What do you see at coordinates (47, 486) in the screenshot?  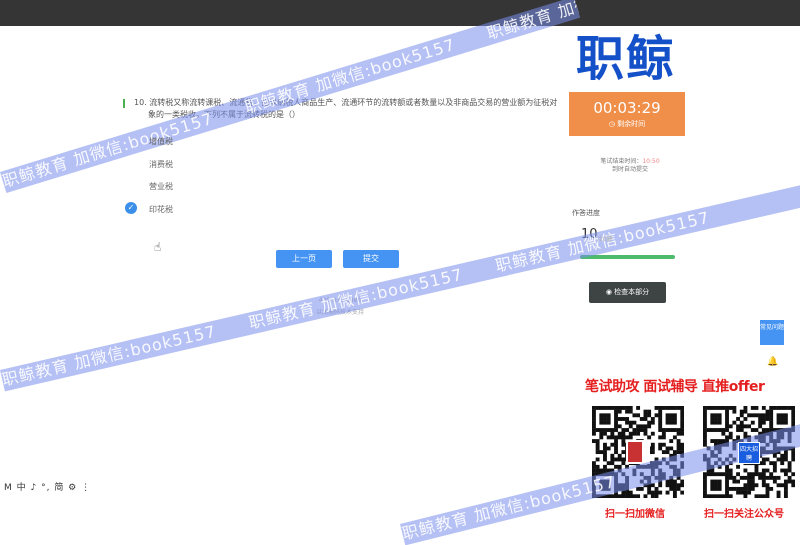 I see `ime-toolbar: M 中 ♪ °, 简 ⚙ ⋮` at bounding box center [47, 486].